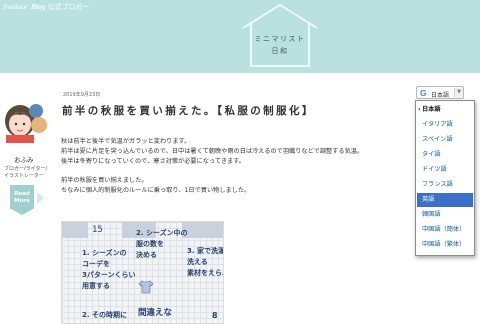 This screenshot has width=480, height=324. I want to click on notebook-text: 1. シーズンの, so click(104, 253).